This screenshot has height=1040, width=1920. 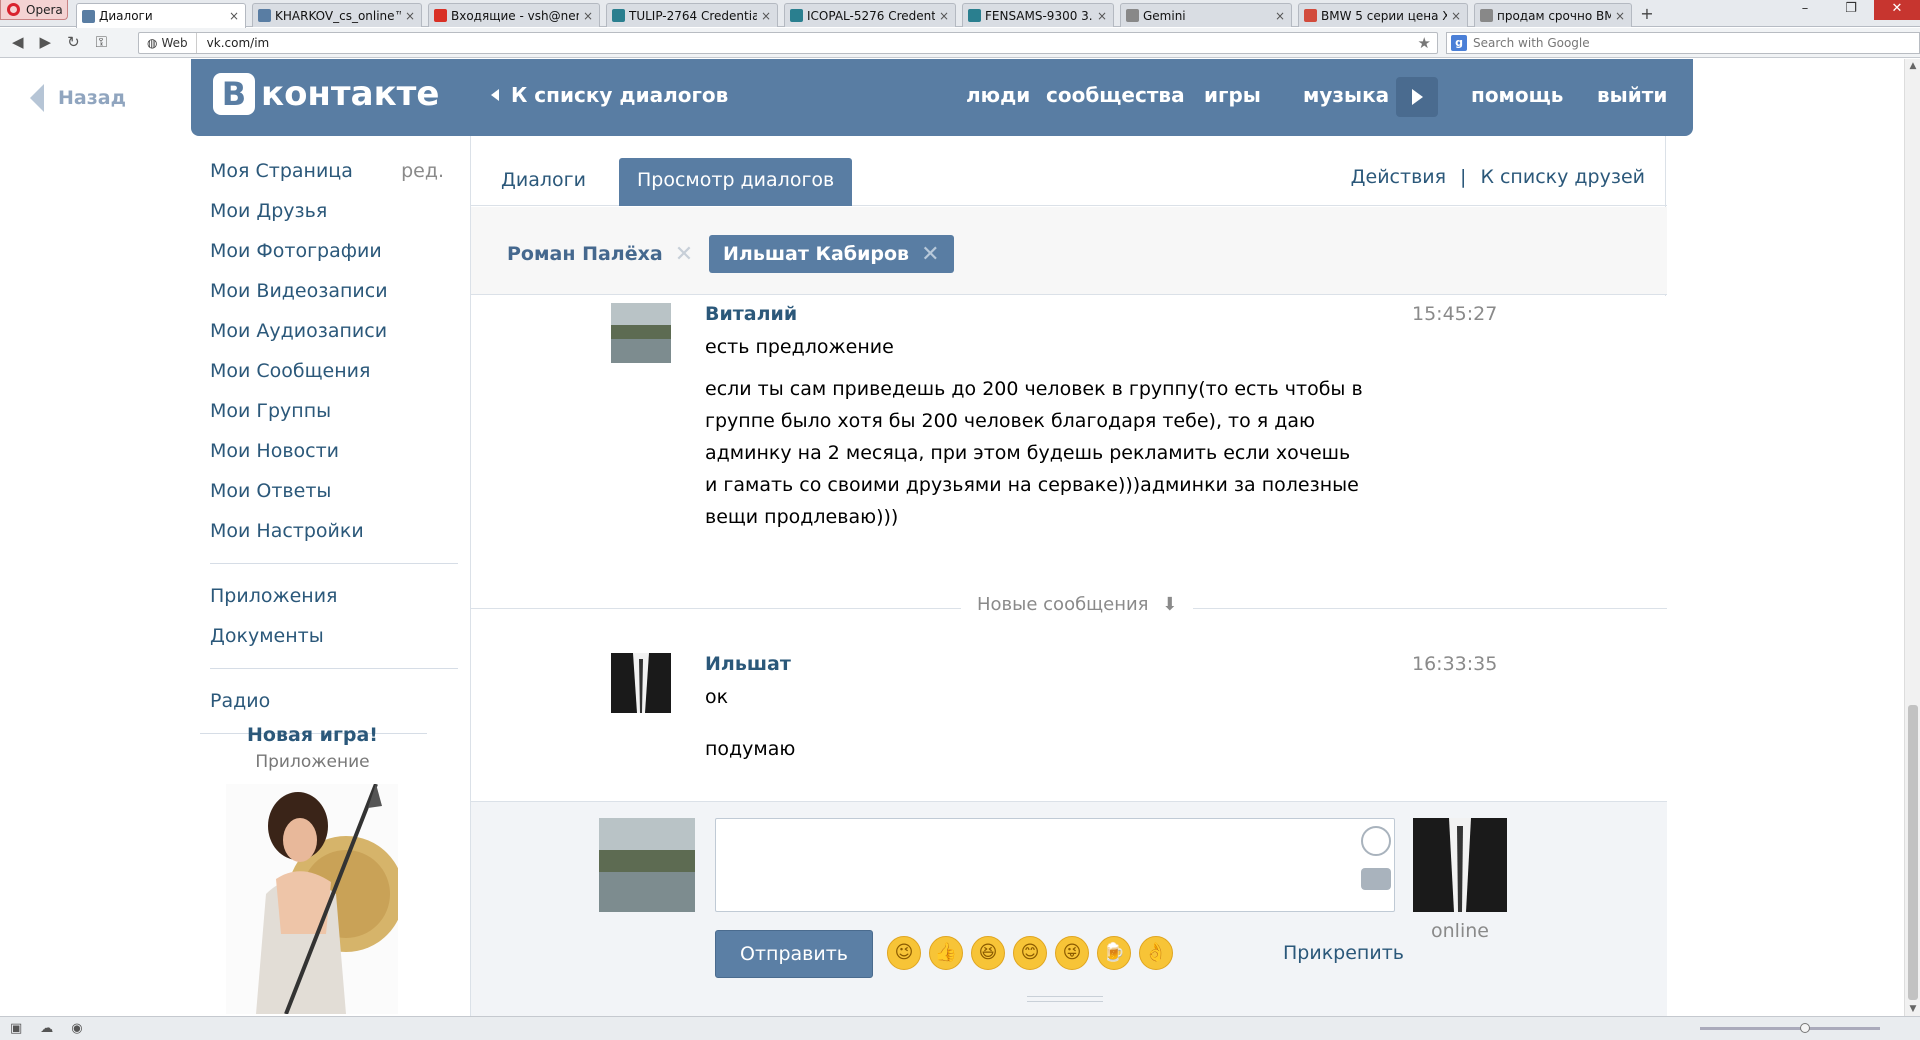 I want to click on side-item-answers: Мои Ответы, so click(x=334, y=491).